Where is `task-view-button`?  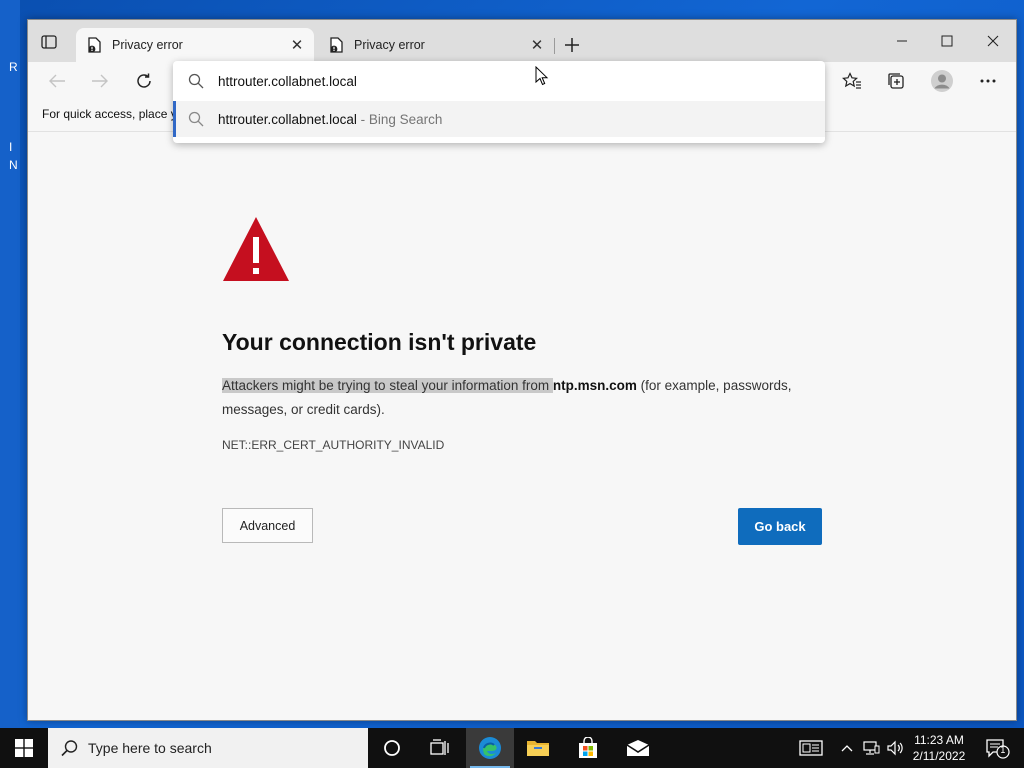 task-view-button is located at coordinates (440, 748).